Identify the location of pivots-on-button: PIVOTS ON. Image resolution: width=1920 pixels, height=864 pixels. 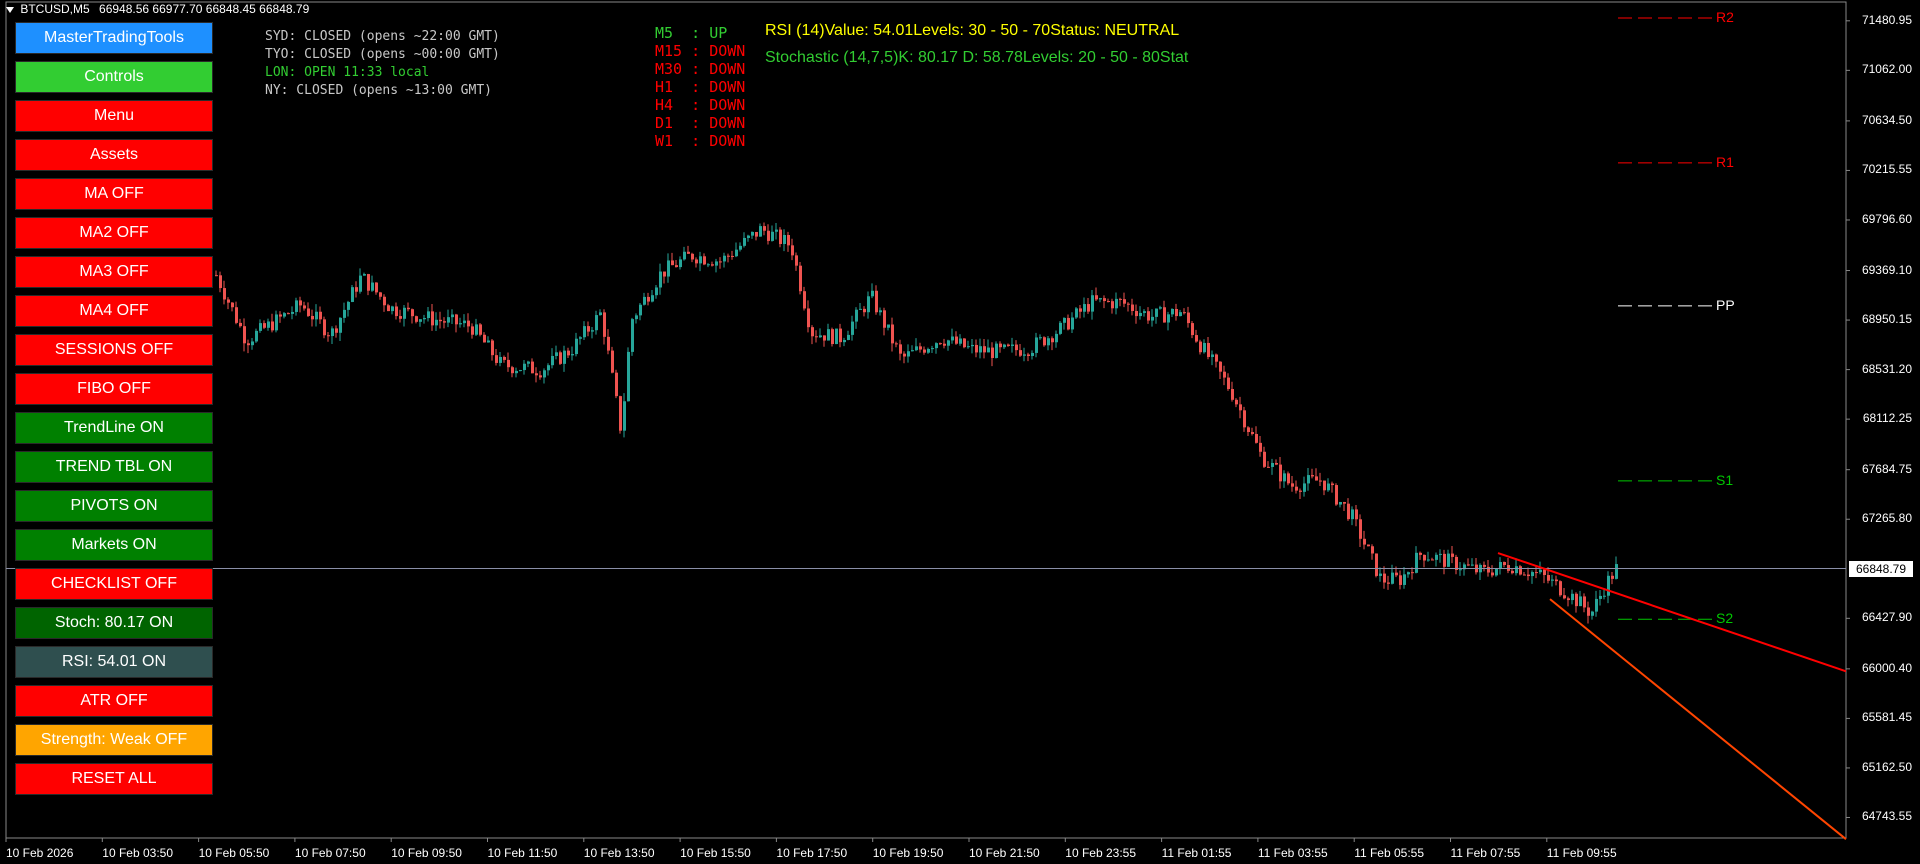
(114, 506).